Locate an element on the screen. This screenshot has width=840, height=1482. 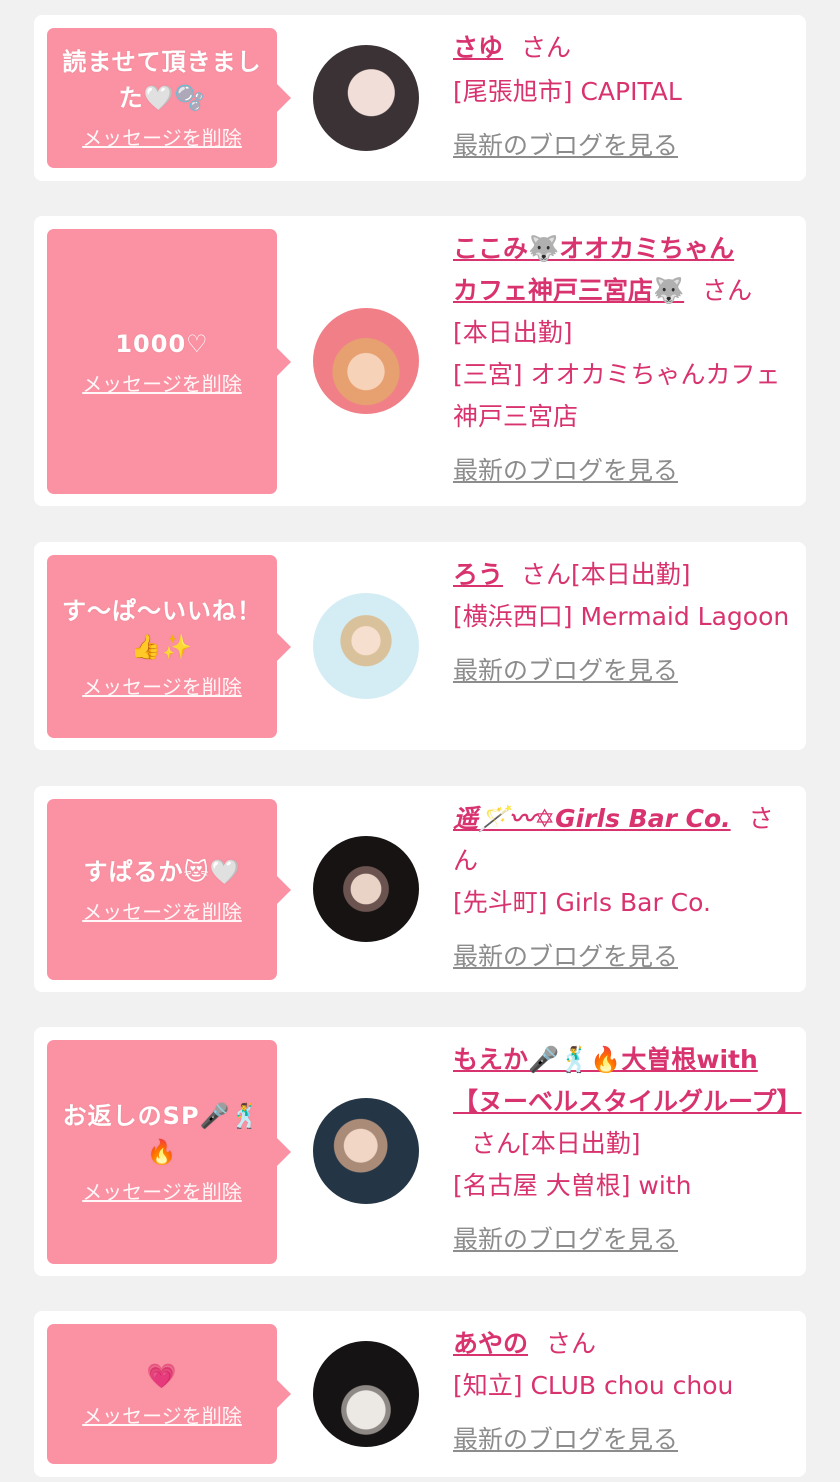
shop-name: [名古屋 大曽根] with is located at coordinates (572, 1185).